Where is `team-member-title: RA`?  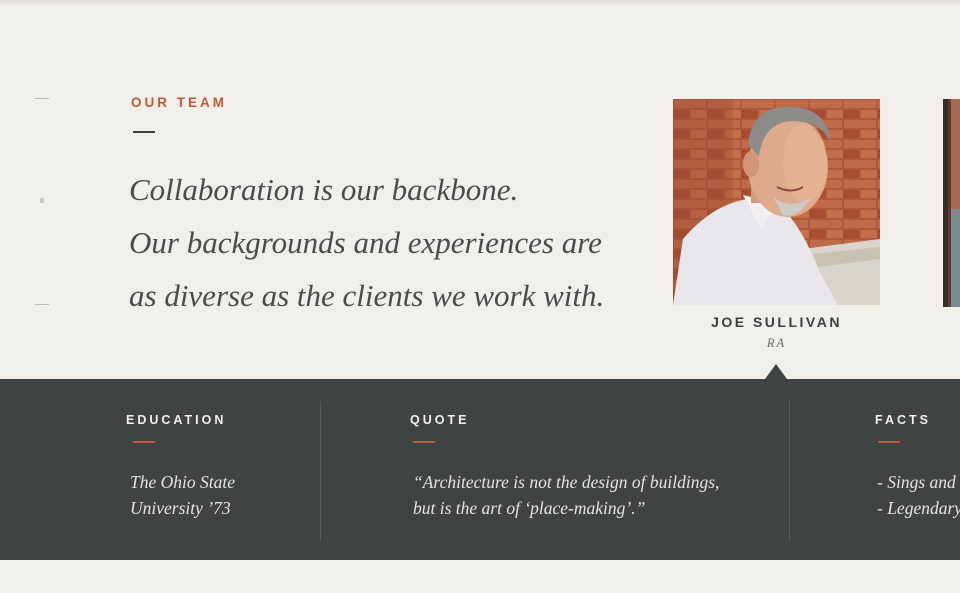
team-member-title: RA is located at coordinates (776, 343).